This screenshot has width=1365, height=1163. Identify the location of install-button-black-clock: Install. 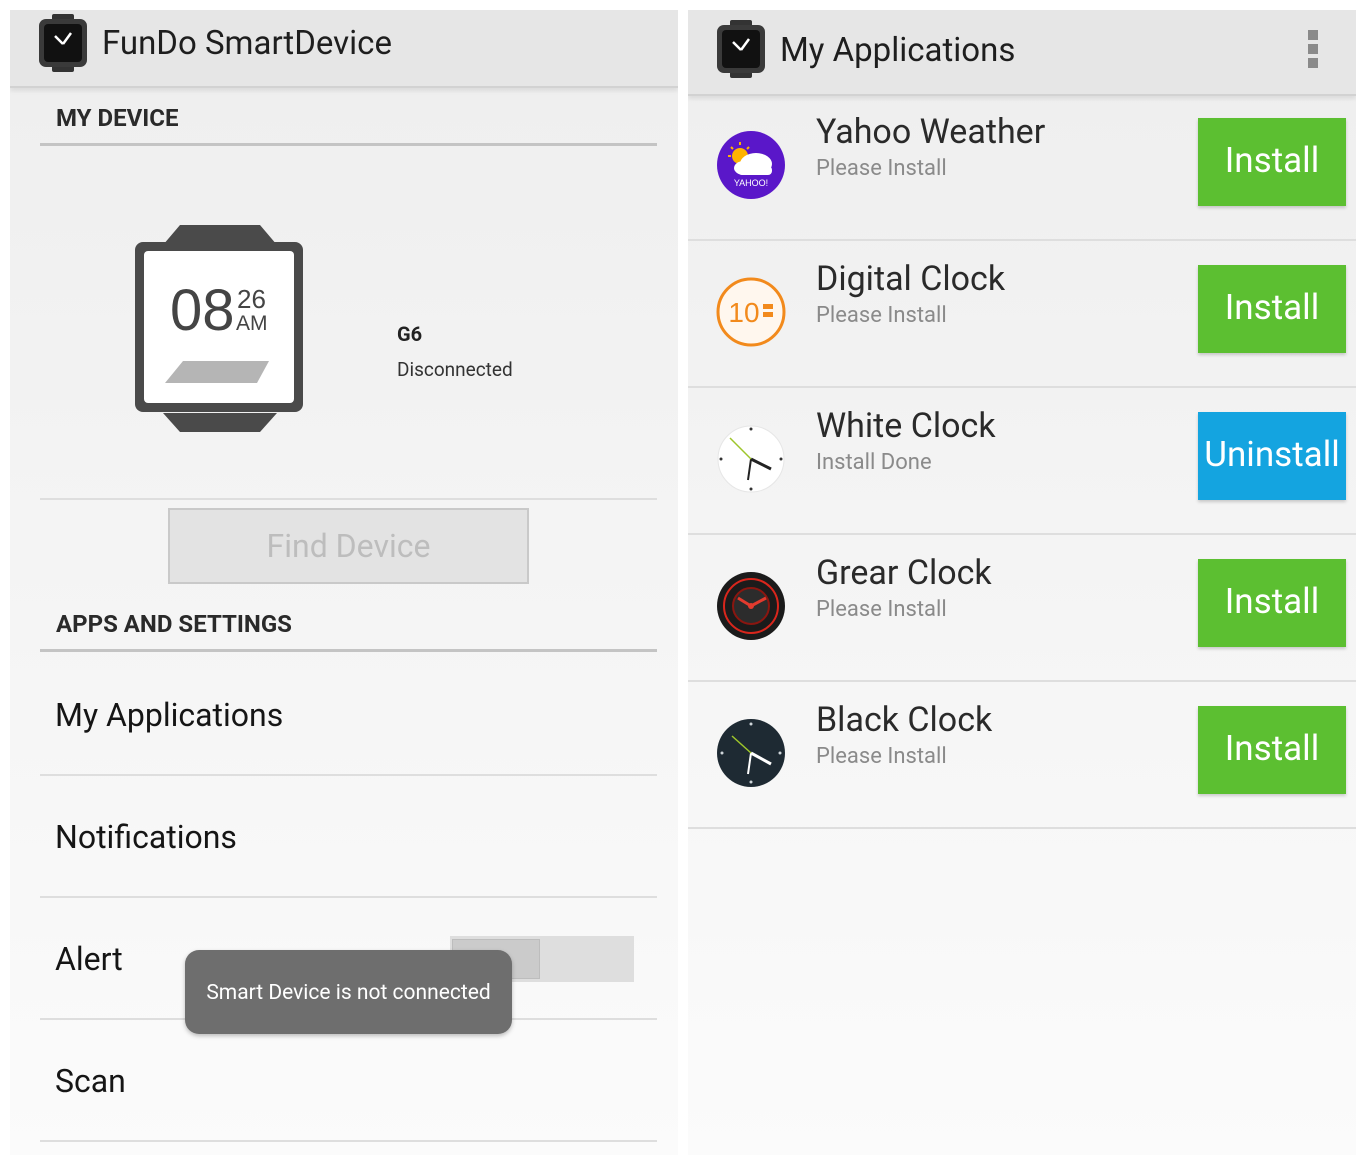
(1272, 750).